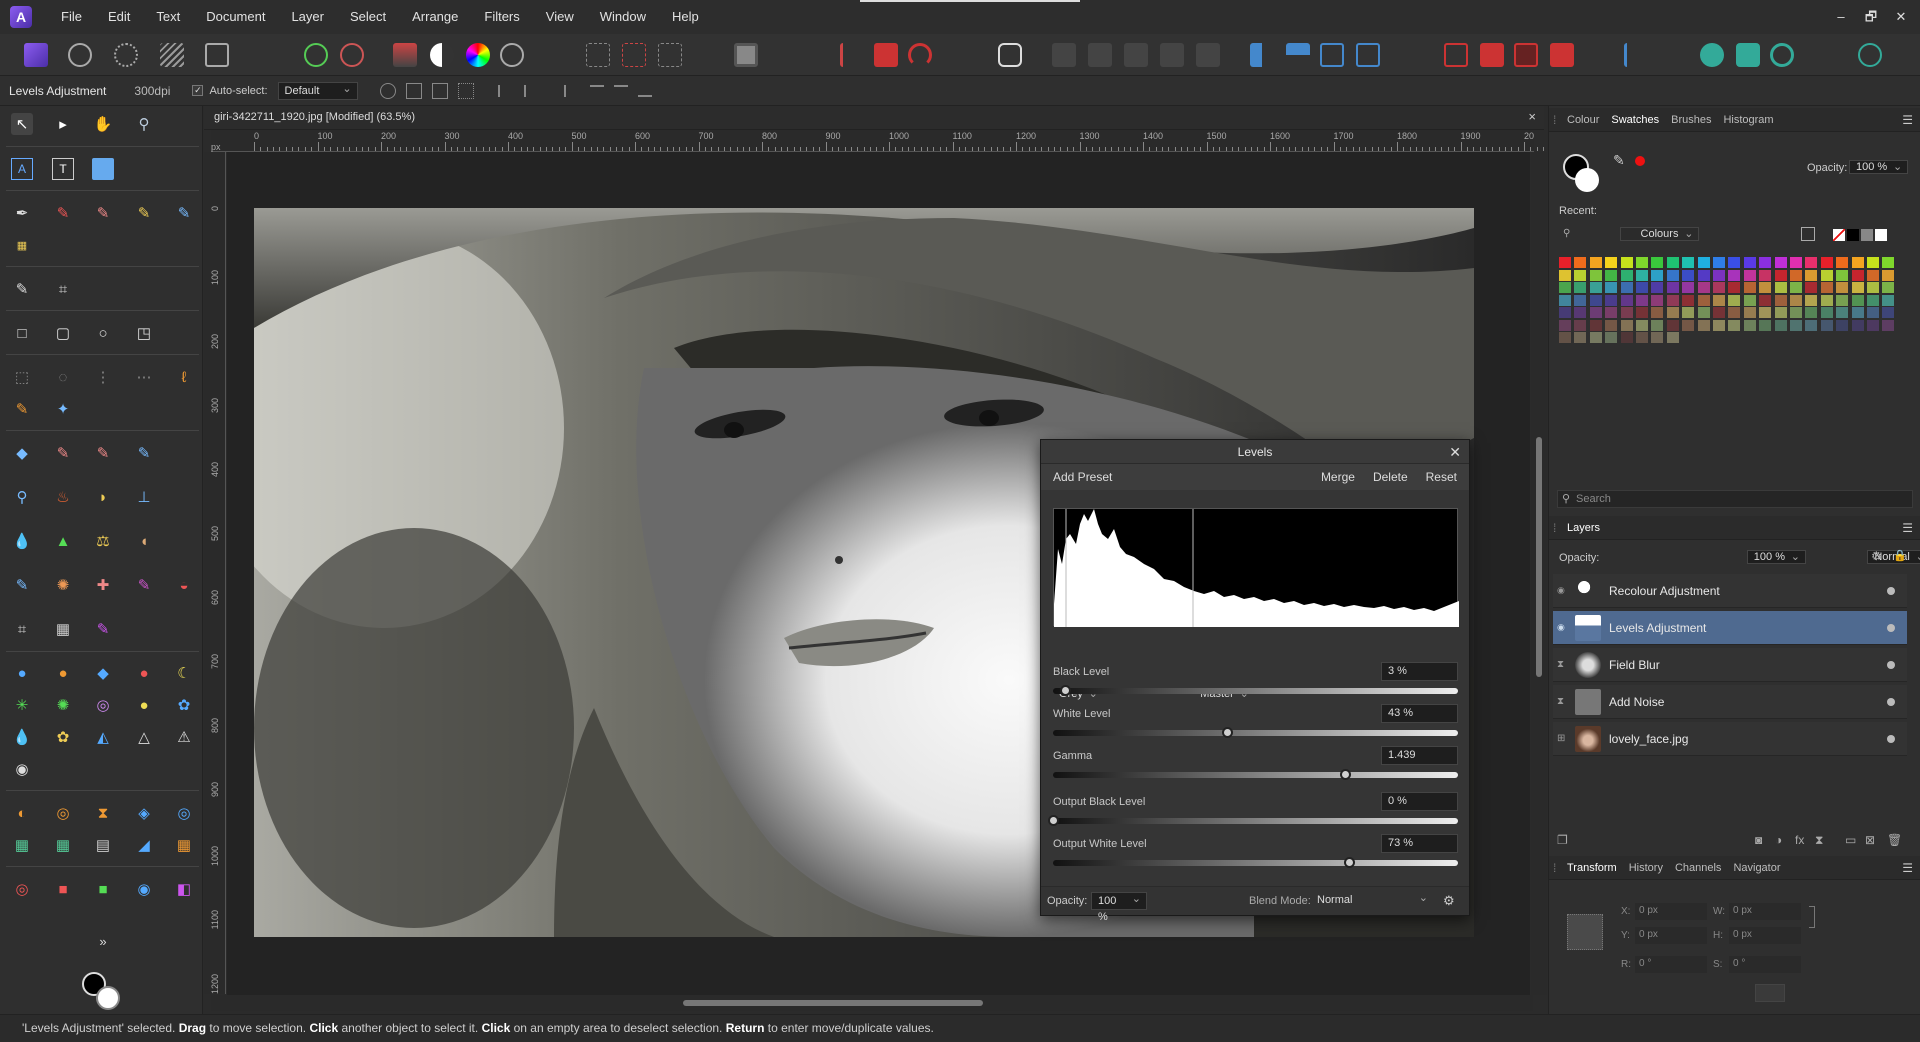 The image size is (1920, 1042). What do you see at coordinates (103, 453) in the screenshot?
I see `background-erase-icon: ✎` at bounding box center [103, 453].